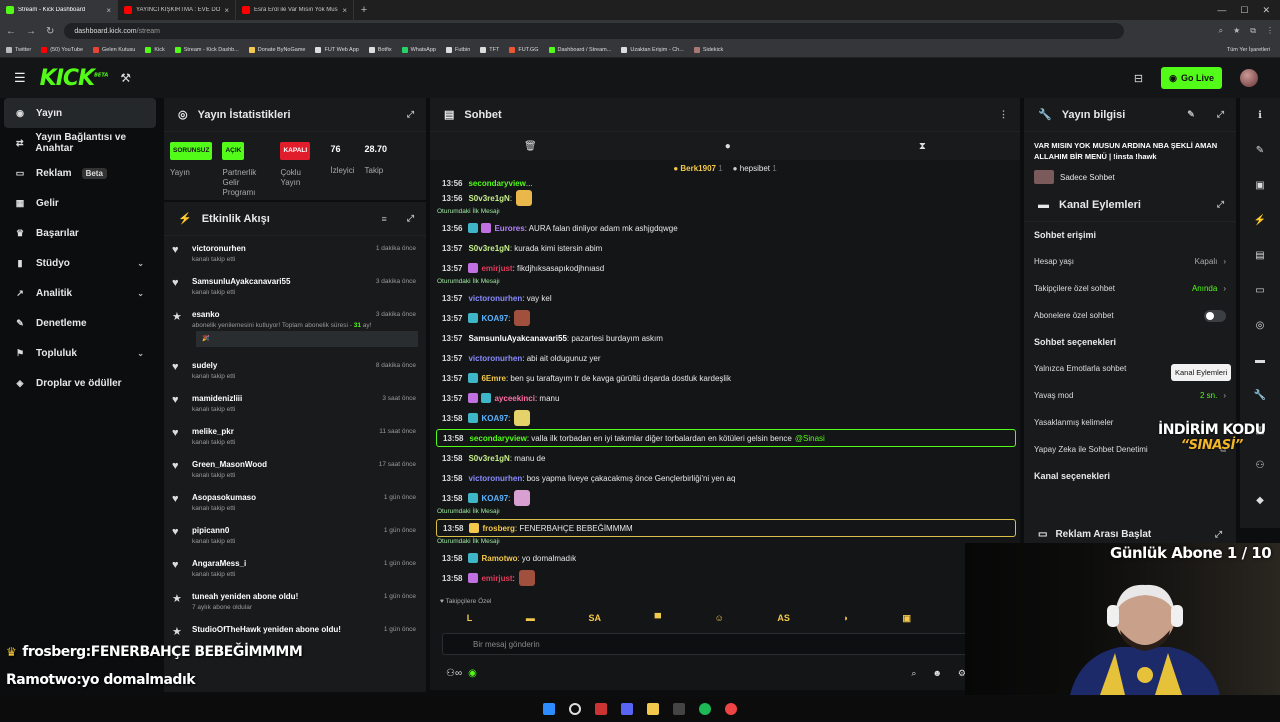 Image resolution: width=1280 pixels, height=722 pixels. I want to click on video-icon: ▣, so click(1260, 185).